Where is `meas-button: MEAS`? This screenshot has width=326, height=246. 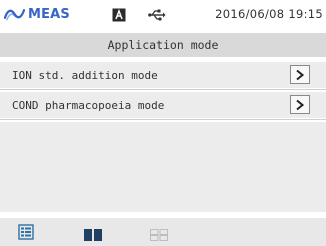 meas-button: MEAS is located at coordinates (37, 14).